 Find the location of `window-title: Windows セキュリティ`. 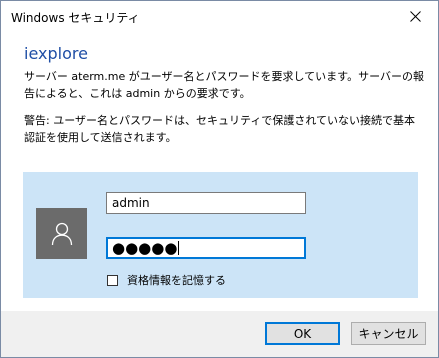

window-title: Windows セキュリティ is located at coordinates (75, 18).